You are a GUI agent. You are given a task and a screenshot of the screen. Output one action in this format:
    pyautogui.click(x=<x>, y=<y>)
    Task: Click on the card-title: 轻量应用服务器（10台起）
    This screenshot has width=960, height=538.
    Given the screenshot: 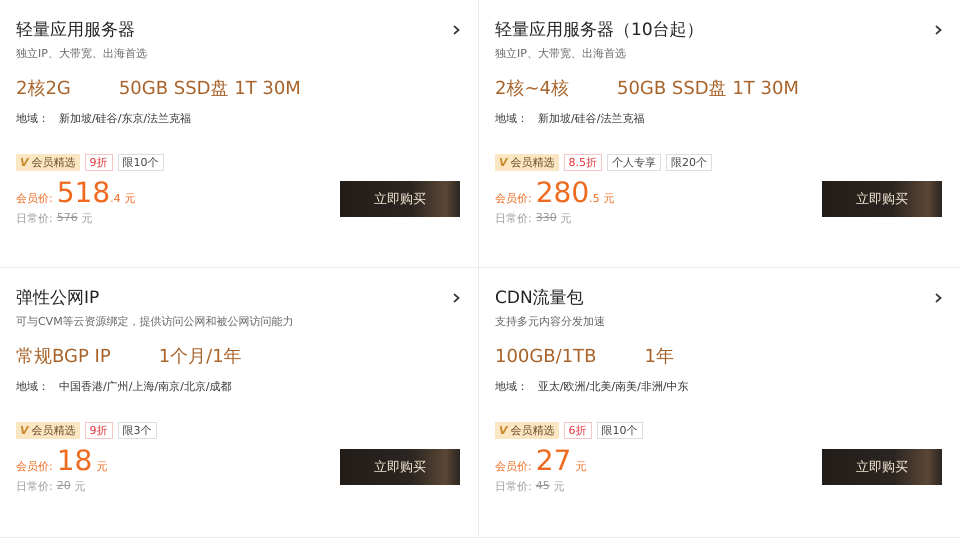 What is the action you would take?
    pyautogui.click(x=599, y=30)
    